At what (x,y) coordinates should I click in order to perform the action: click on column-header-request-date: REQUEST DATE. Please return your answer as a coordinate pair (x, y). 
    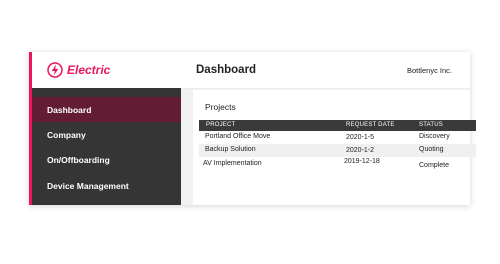
    Looking at the image, I should click on (370, 125).